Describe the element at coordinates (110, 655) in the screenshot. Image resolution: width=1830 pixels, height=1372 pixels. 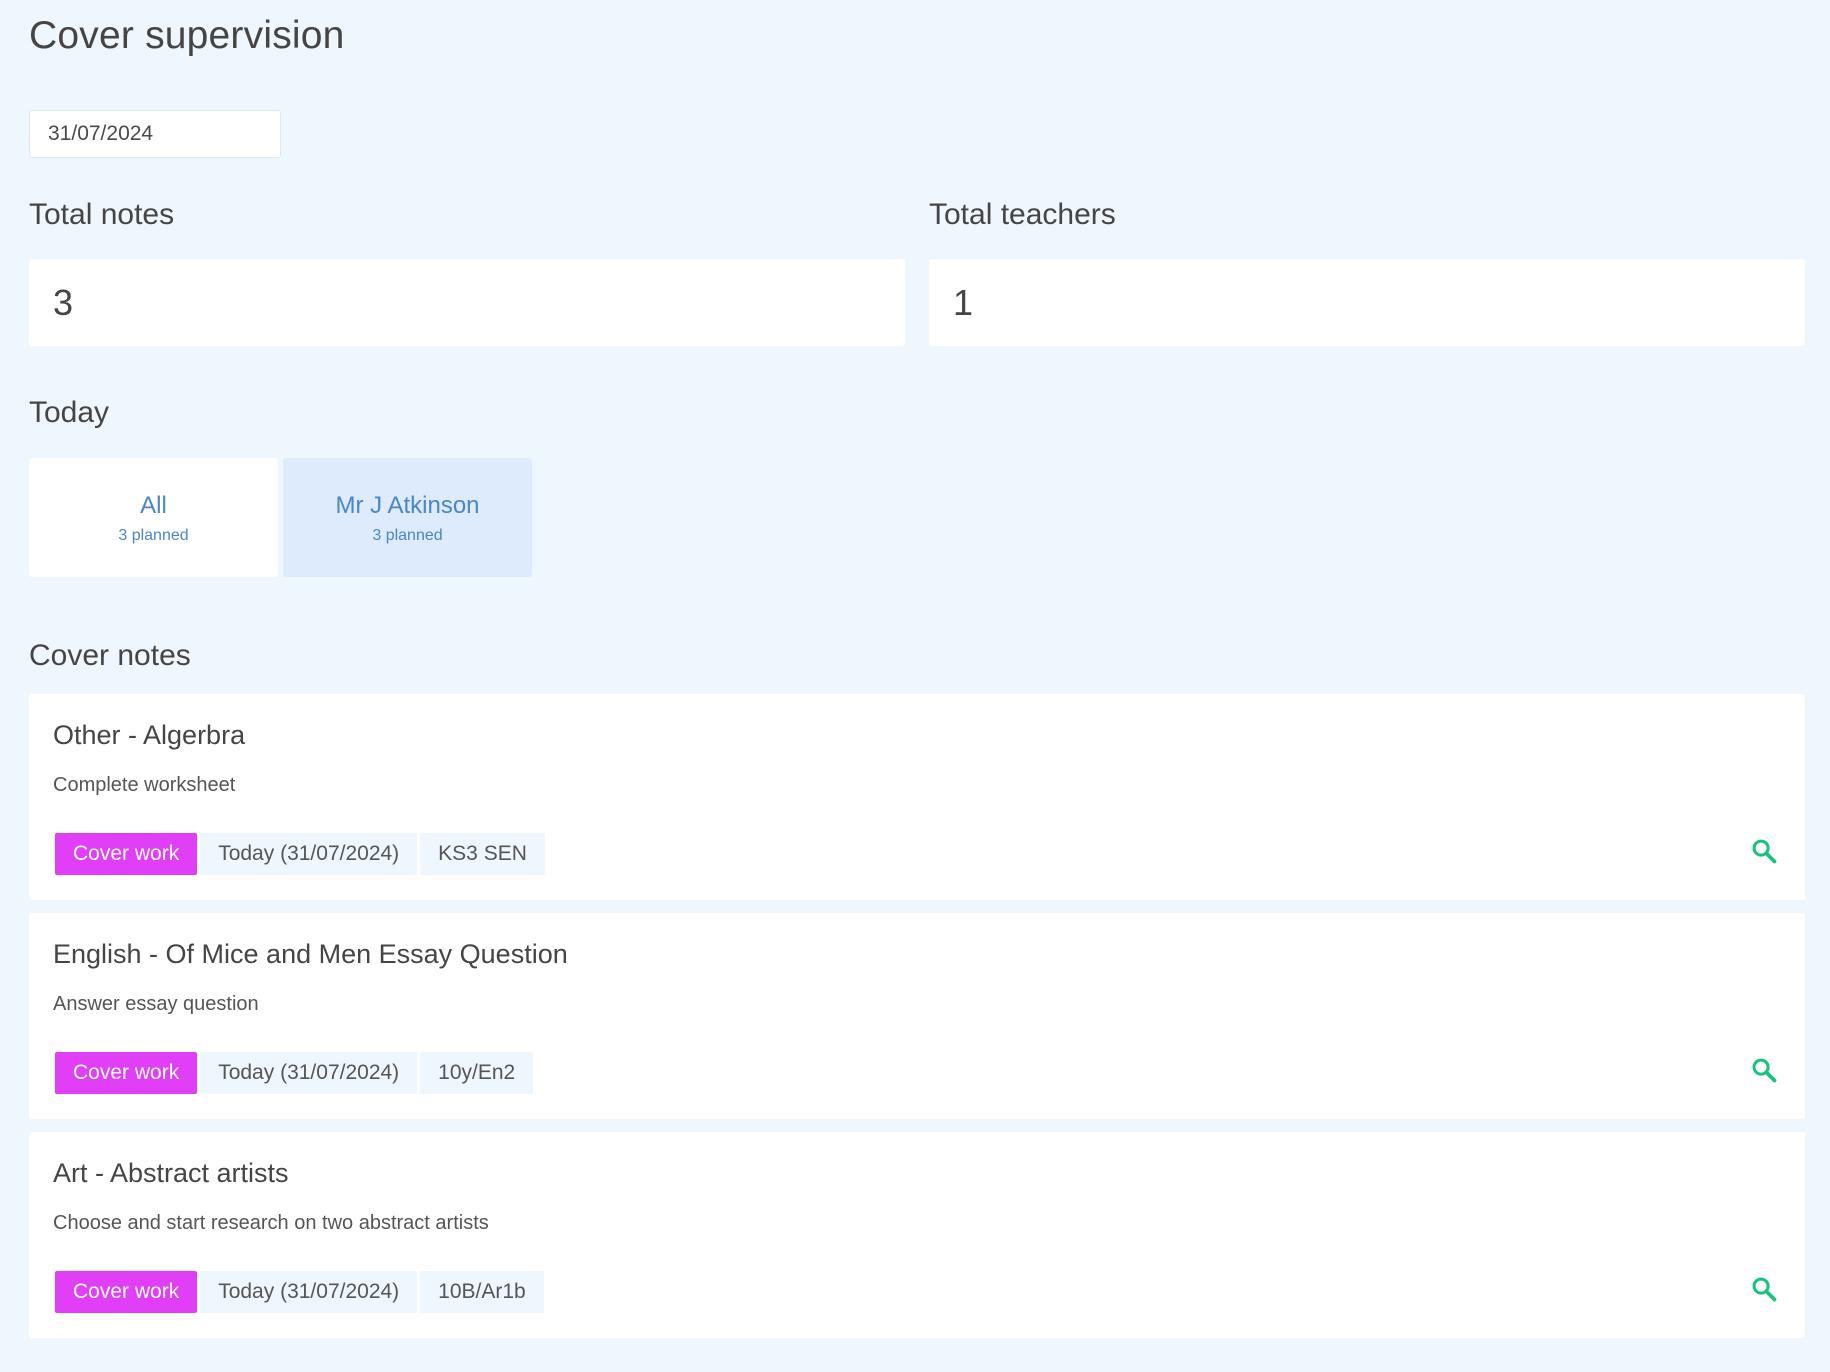
I see `cover-notes-heading: Cover notes` at that location.